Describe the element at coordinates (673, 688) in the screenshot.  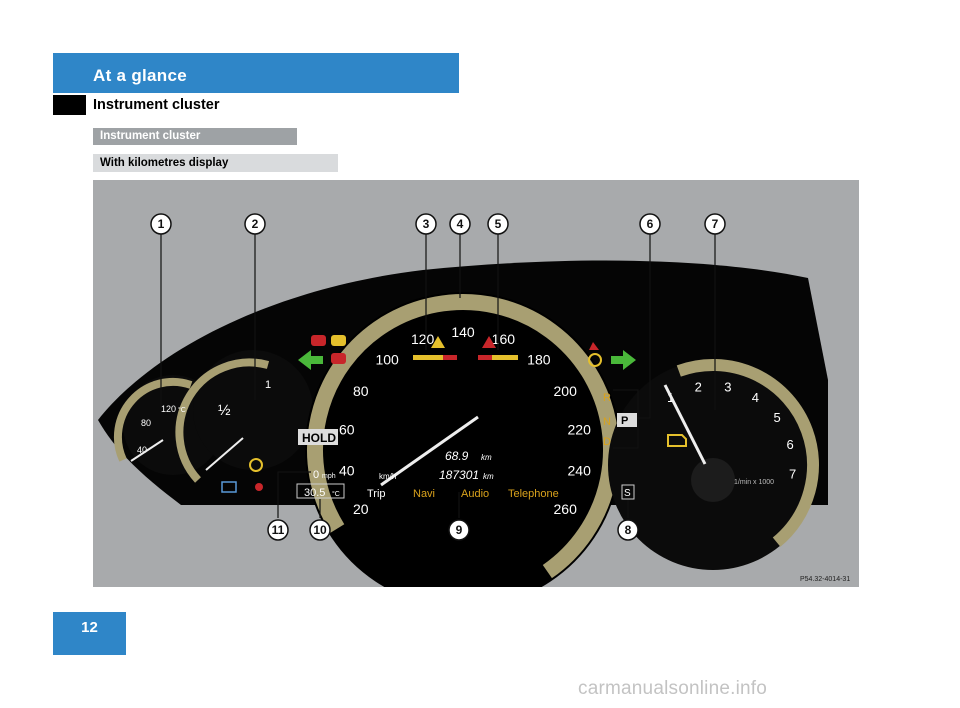
I see `watermark: carmanualsonline.info` at that location.